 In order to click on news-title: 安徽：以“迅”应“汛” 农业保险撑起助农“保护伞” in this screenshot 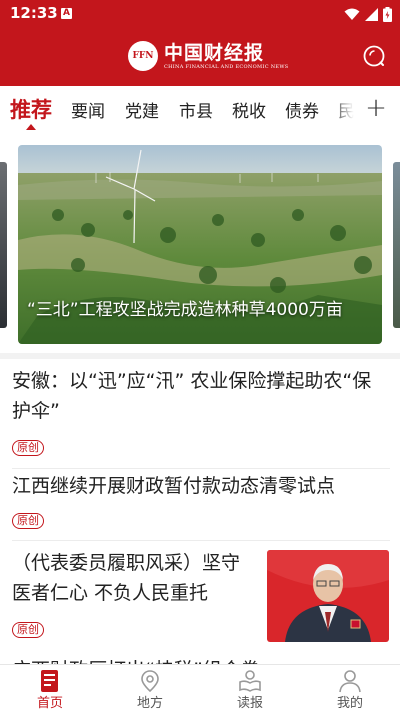, I will do `click(201, 396)`.